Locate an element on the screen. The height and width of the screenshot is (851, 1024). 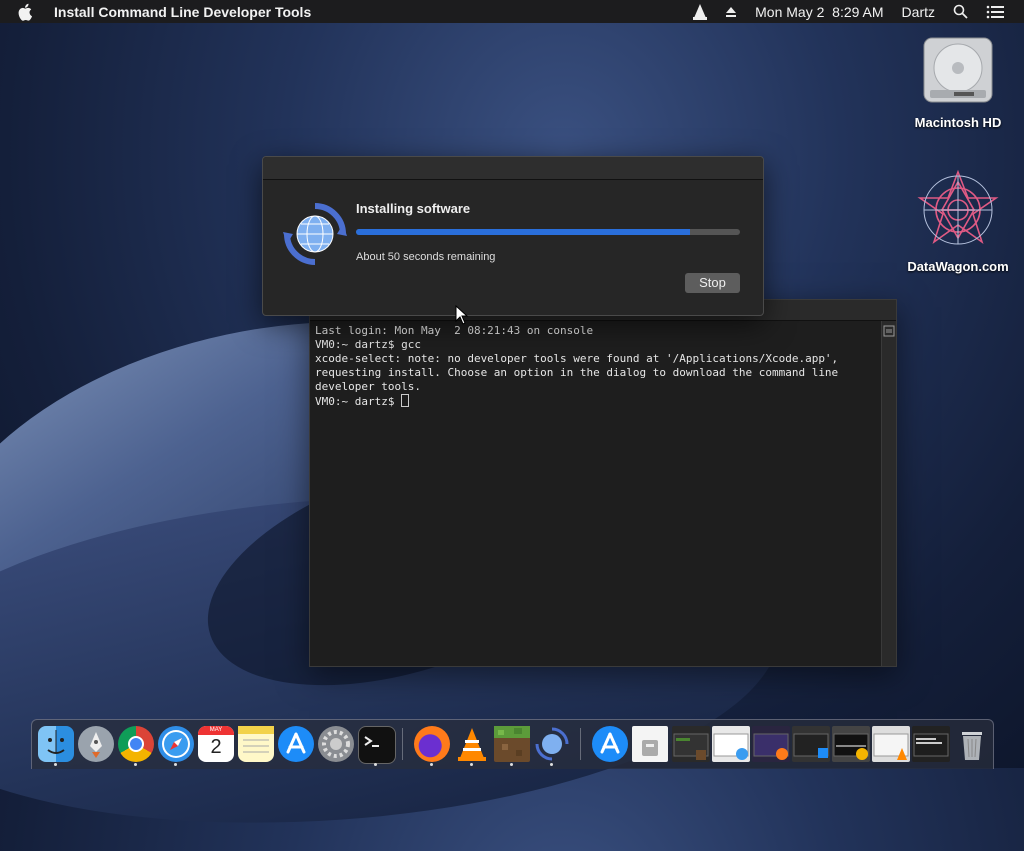
terminal-prompt: VM0:~ dartz$ is located at coordinates (358, 401).